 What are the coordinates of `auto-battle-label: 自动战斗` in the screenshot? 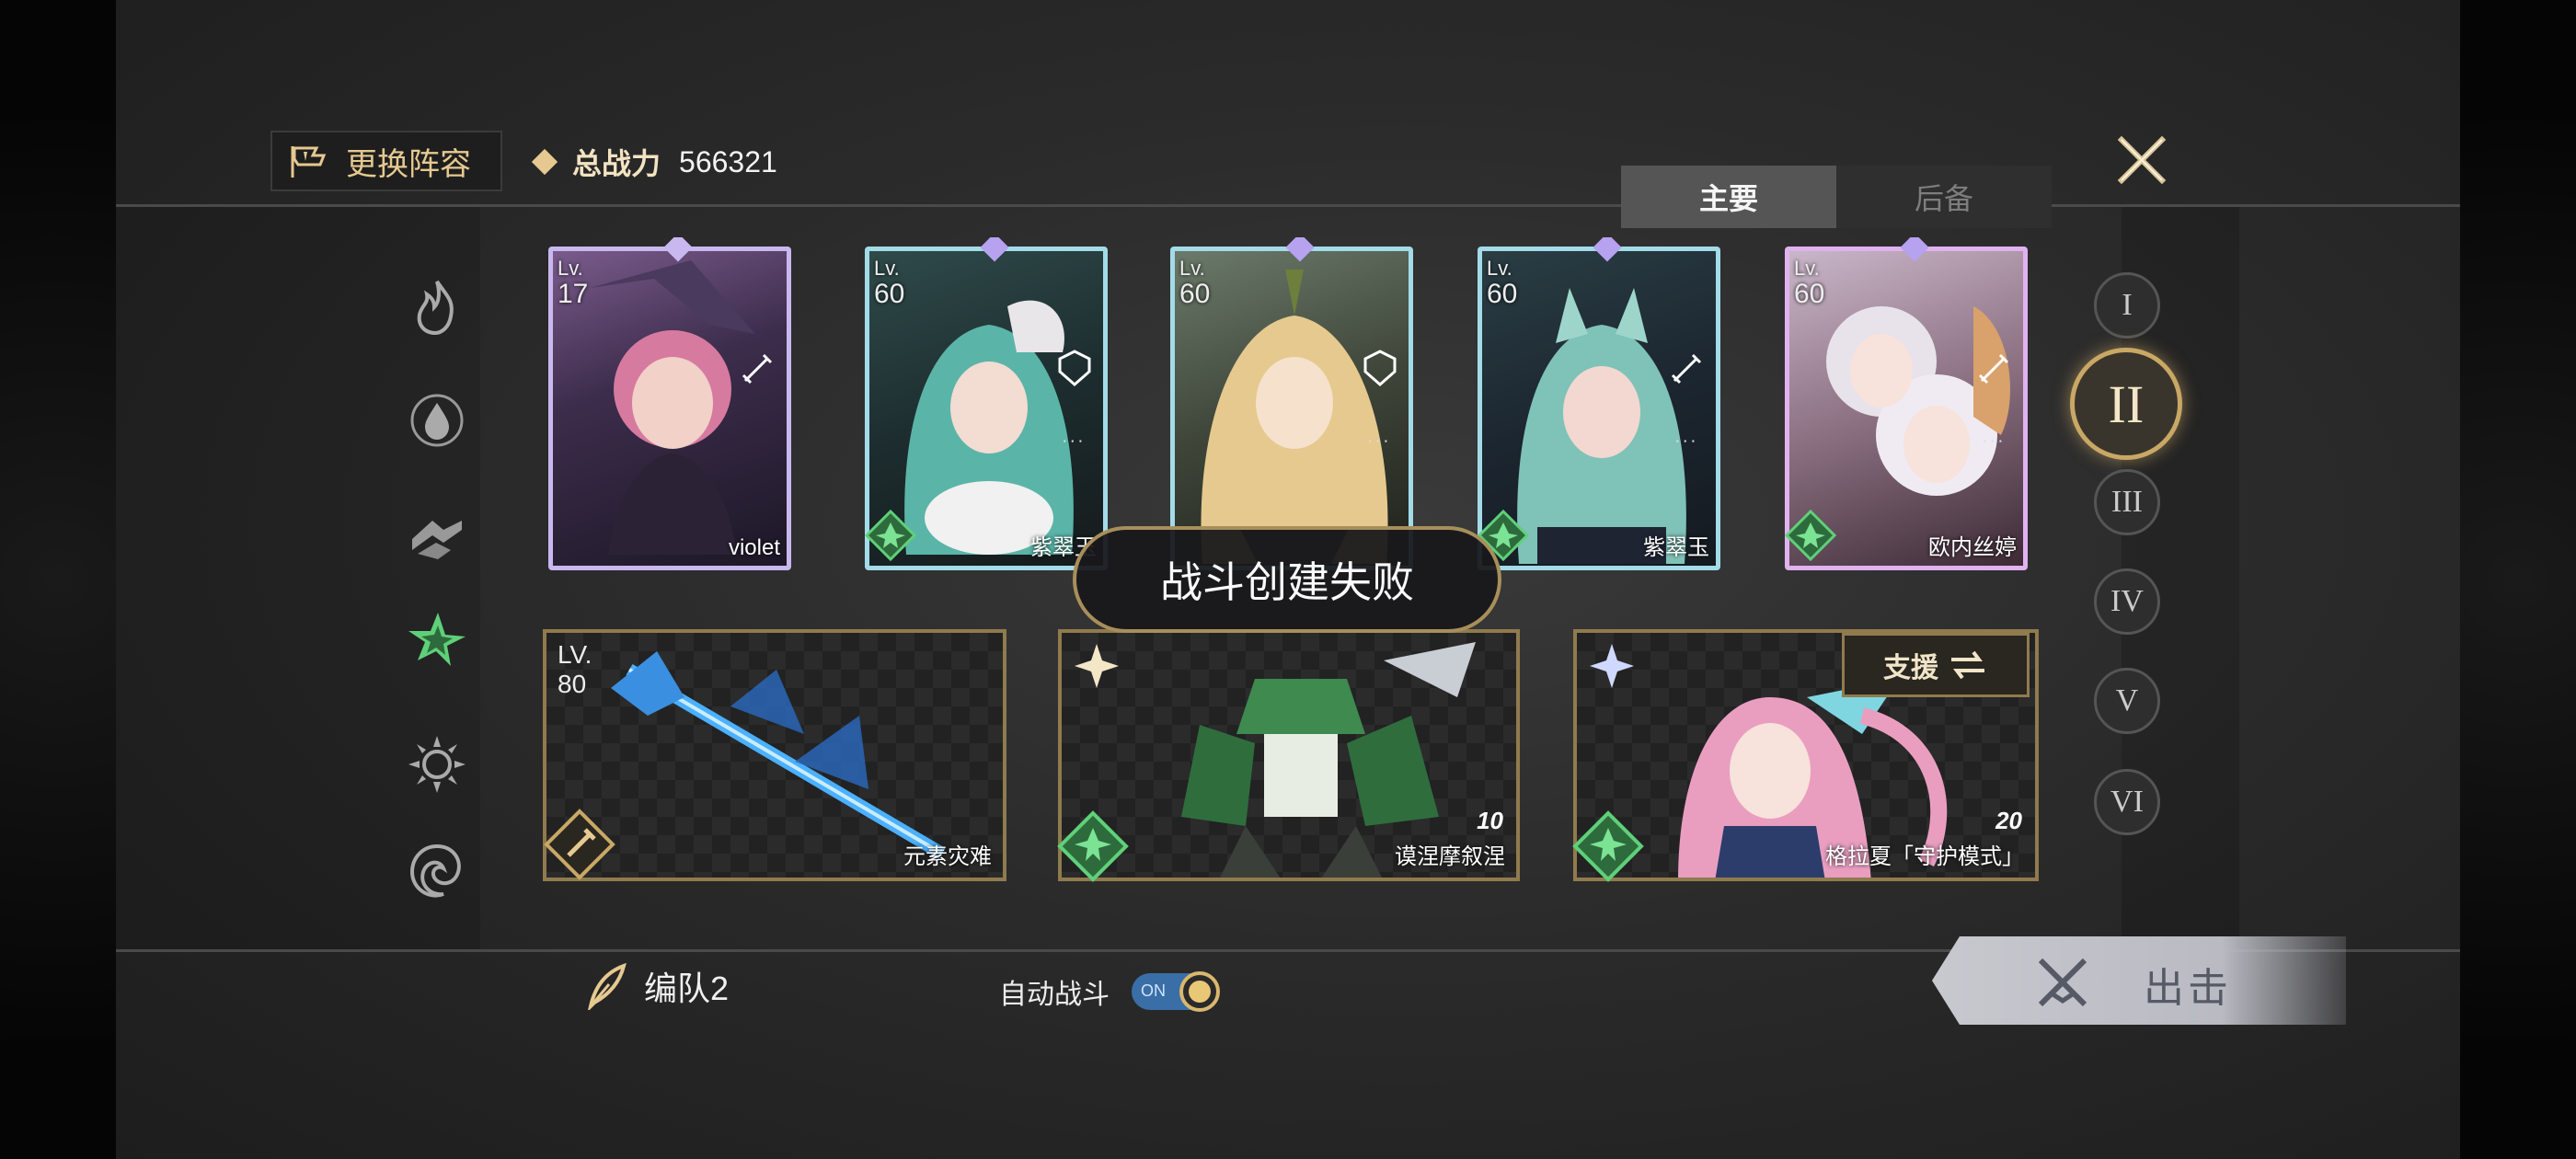 It's located at (1054, 995).